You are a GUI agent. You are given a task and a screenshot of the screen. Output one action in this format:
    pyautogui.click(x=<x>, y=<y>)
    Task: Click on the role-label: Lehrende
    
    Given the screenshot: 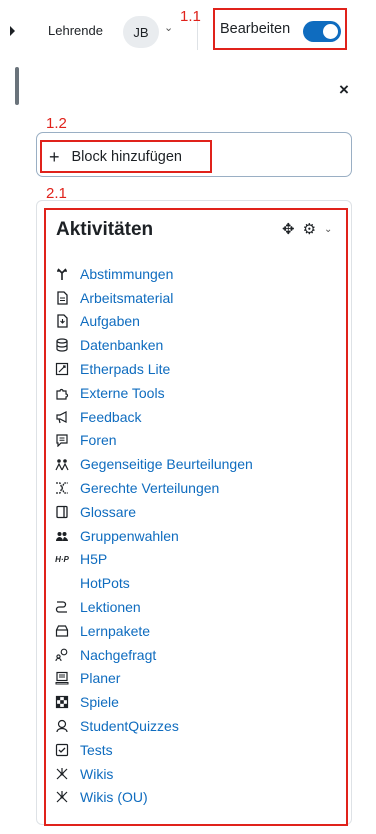 What is the action you would take?
    pyautogui.click(x=75, y=30)
    